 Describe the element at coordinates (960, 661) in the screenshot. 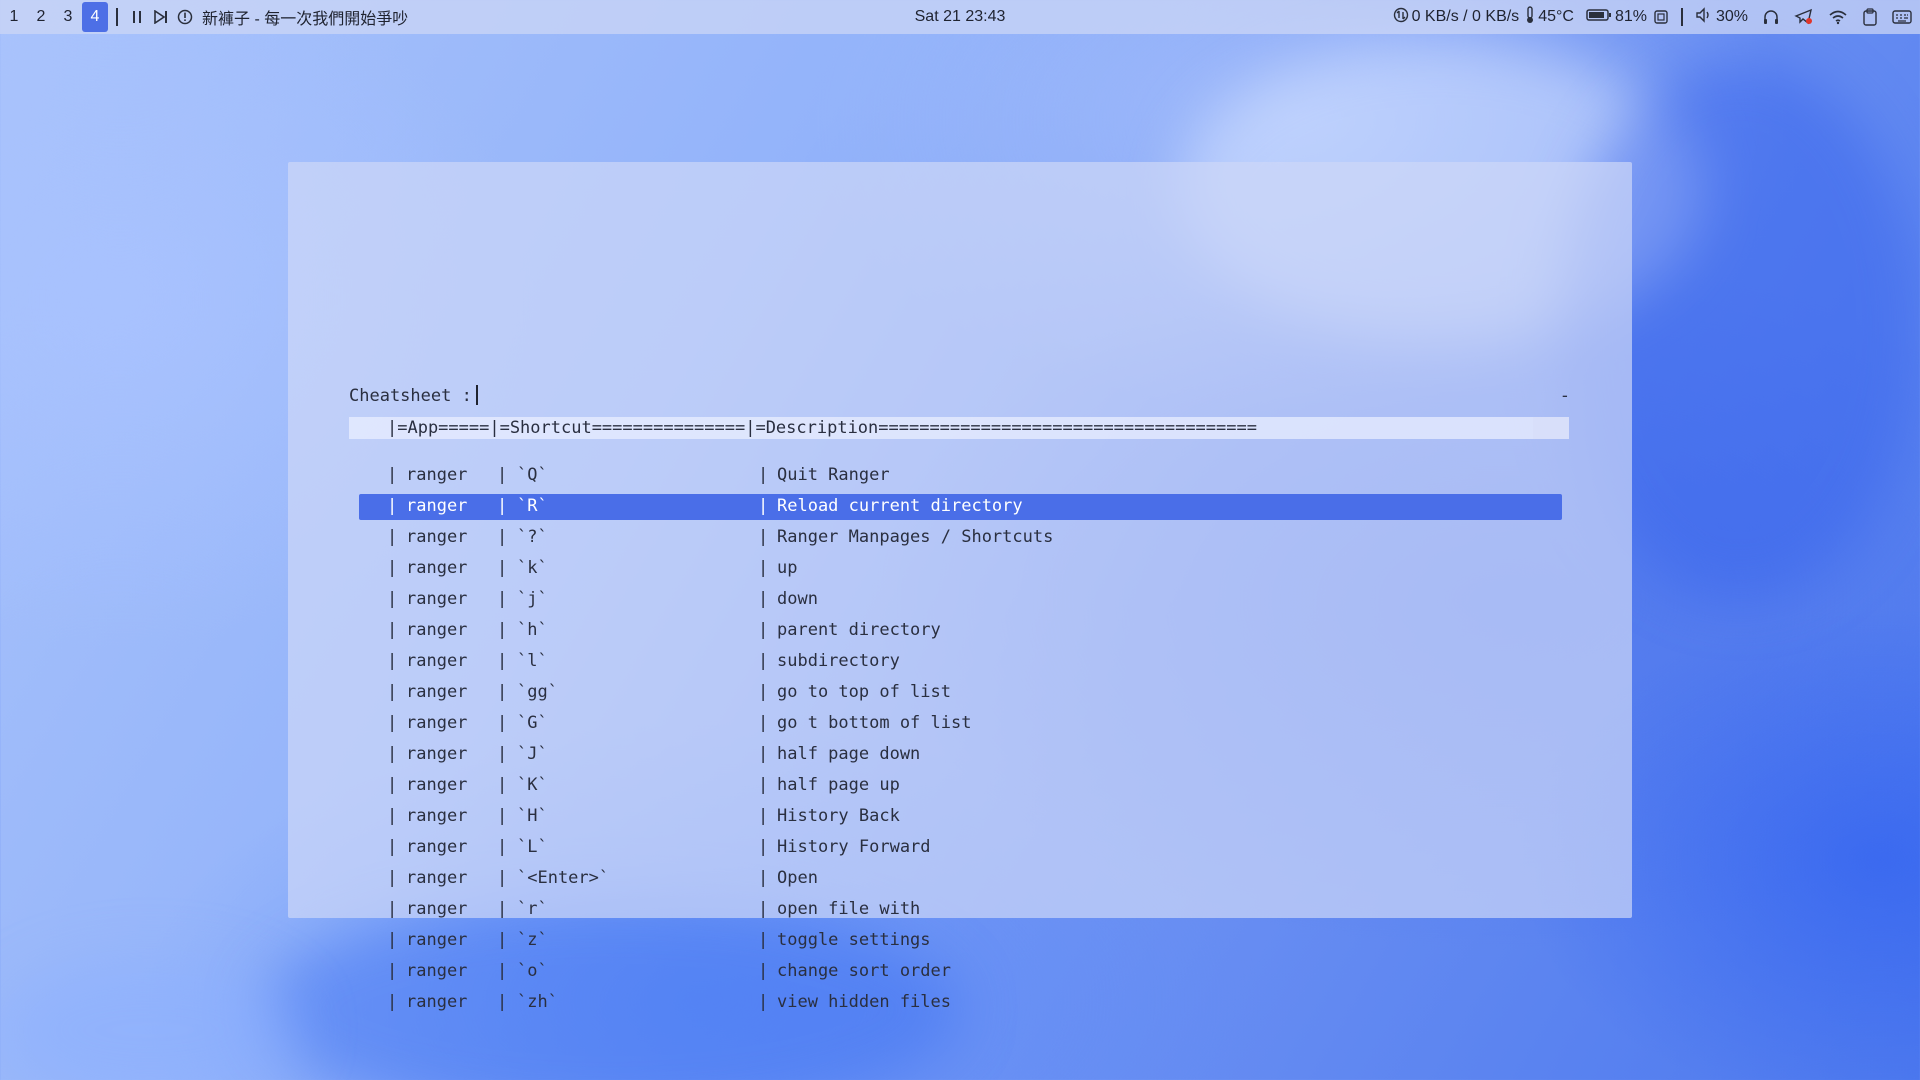

I see `list-item: | ranger | `l` | subdirectory` at that location.